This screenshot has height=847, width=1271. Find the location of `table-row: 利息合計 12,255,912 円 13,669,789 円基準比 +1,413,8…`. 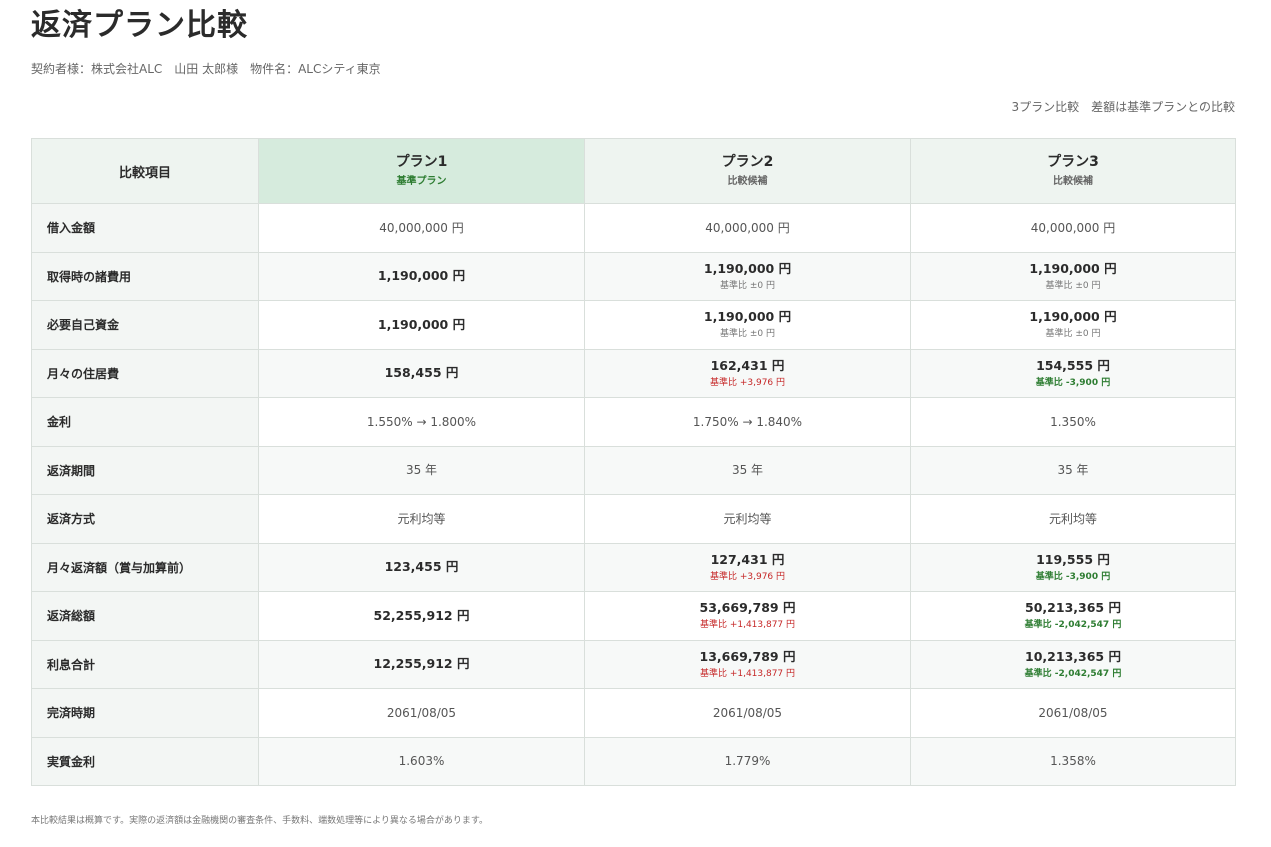

table-row: 利息合計 12,255,912 円 13,669,789 円基準比 +1,413,8… is located at coordinates (633, 664).